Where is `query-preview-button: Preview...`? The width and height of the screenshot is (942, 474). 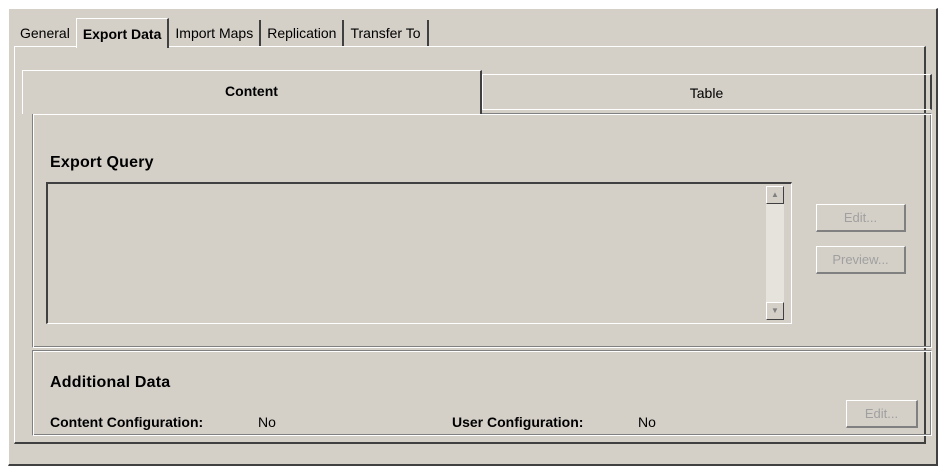 query-preview-button: Preview... is located at coordinates (861, 260).